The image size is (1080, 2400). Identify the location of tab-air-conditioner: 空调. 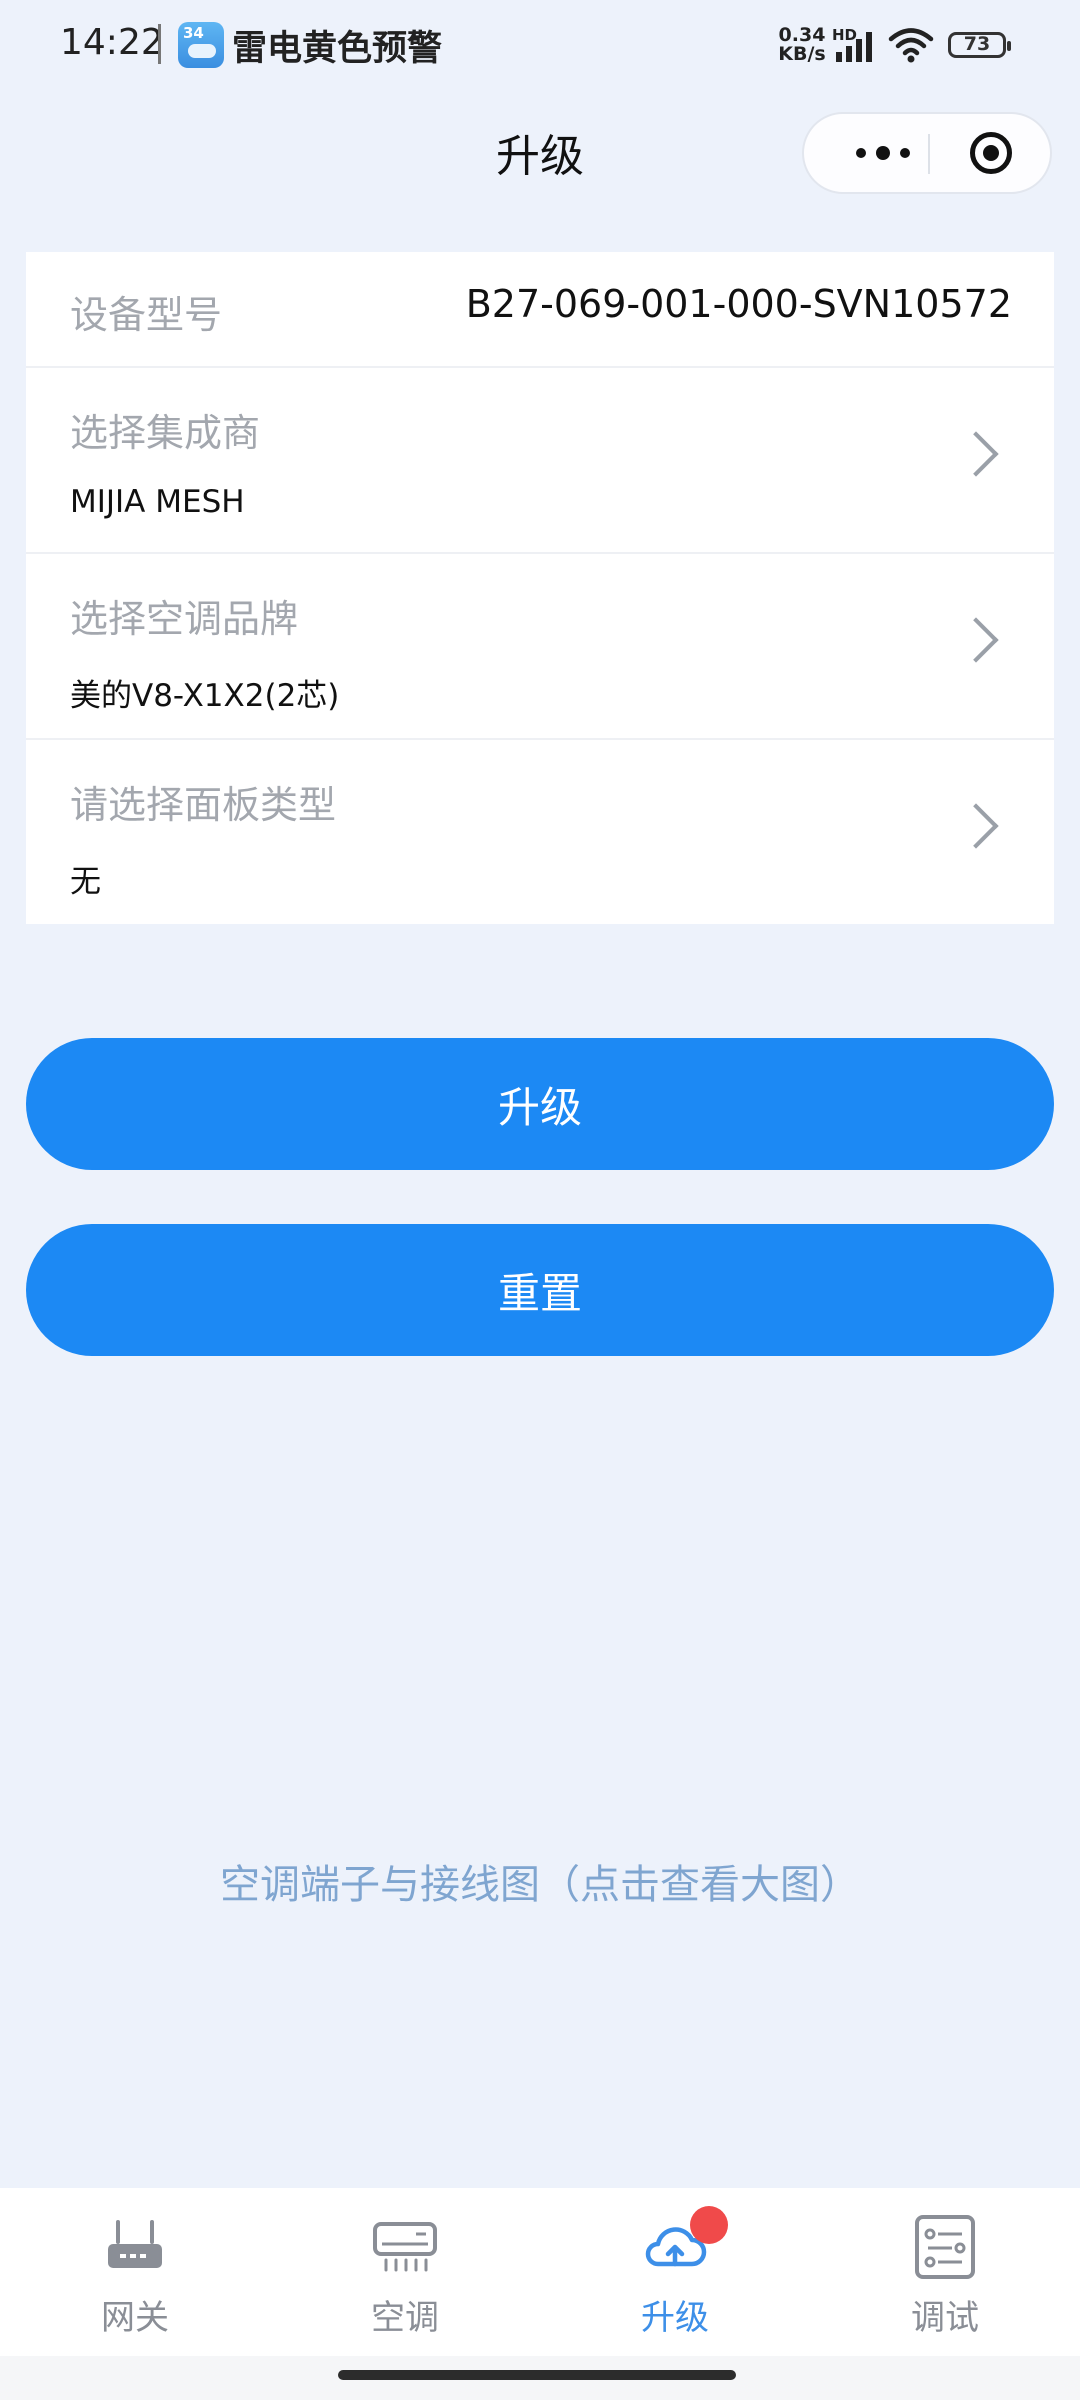
(405, 2272).